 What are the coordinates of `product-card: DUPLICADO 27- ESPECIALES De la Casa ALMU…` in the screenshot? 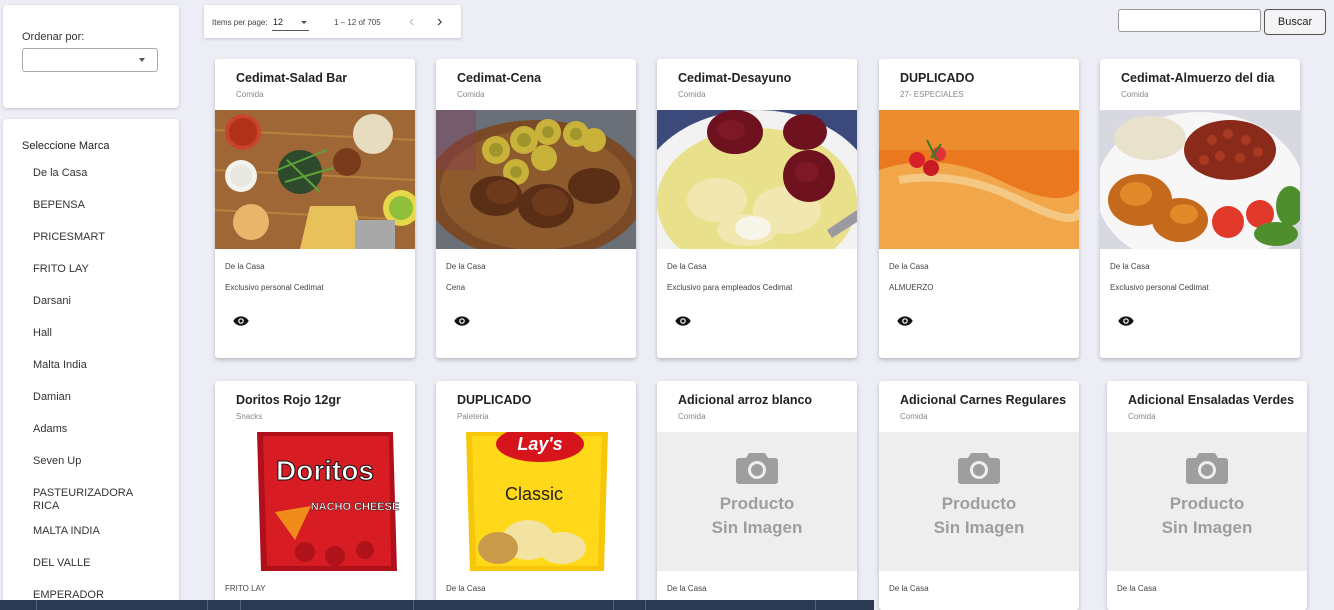 It's located at (979, 208).